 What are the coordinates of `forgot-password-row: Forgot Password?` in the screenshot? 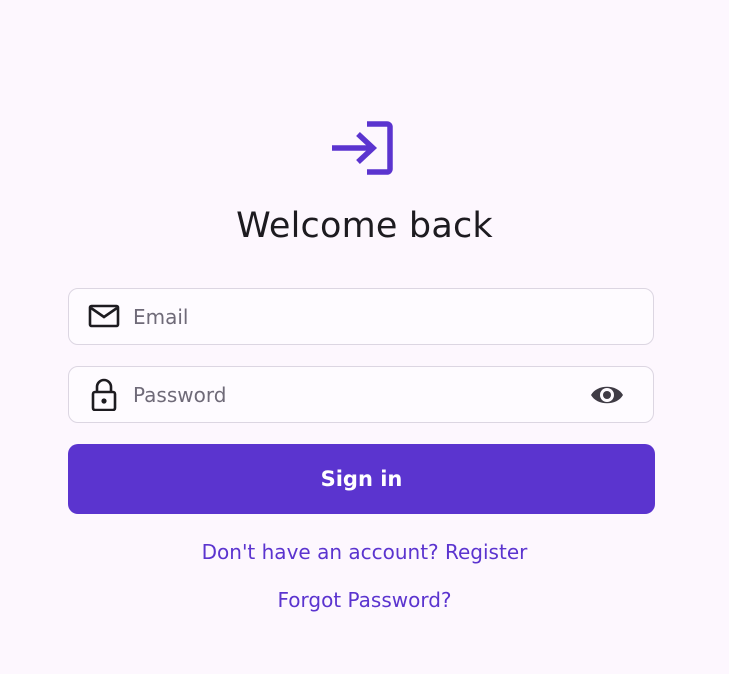 It's located at (364, 600).